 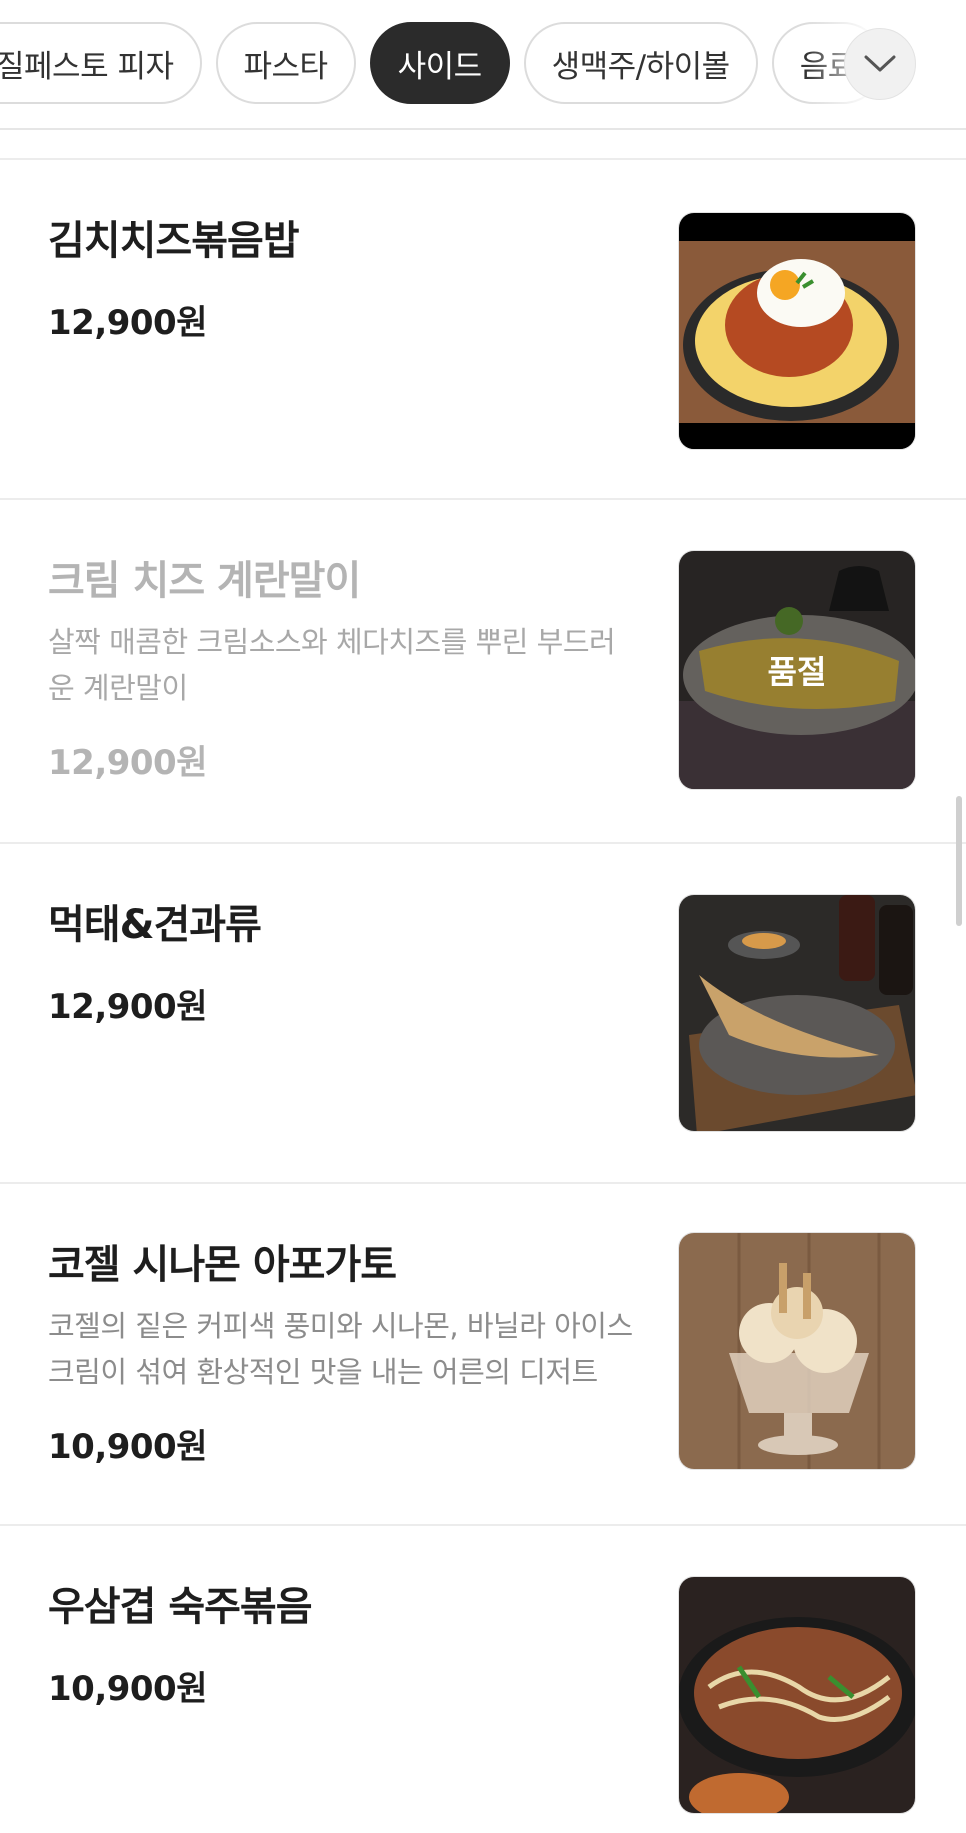 I want to click on kimchi-fried-rice-image, so click(x=797, y=331).